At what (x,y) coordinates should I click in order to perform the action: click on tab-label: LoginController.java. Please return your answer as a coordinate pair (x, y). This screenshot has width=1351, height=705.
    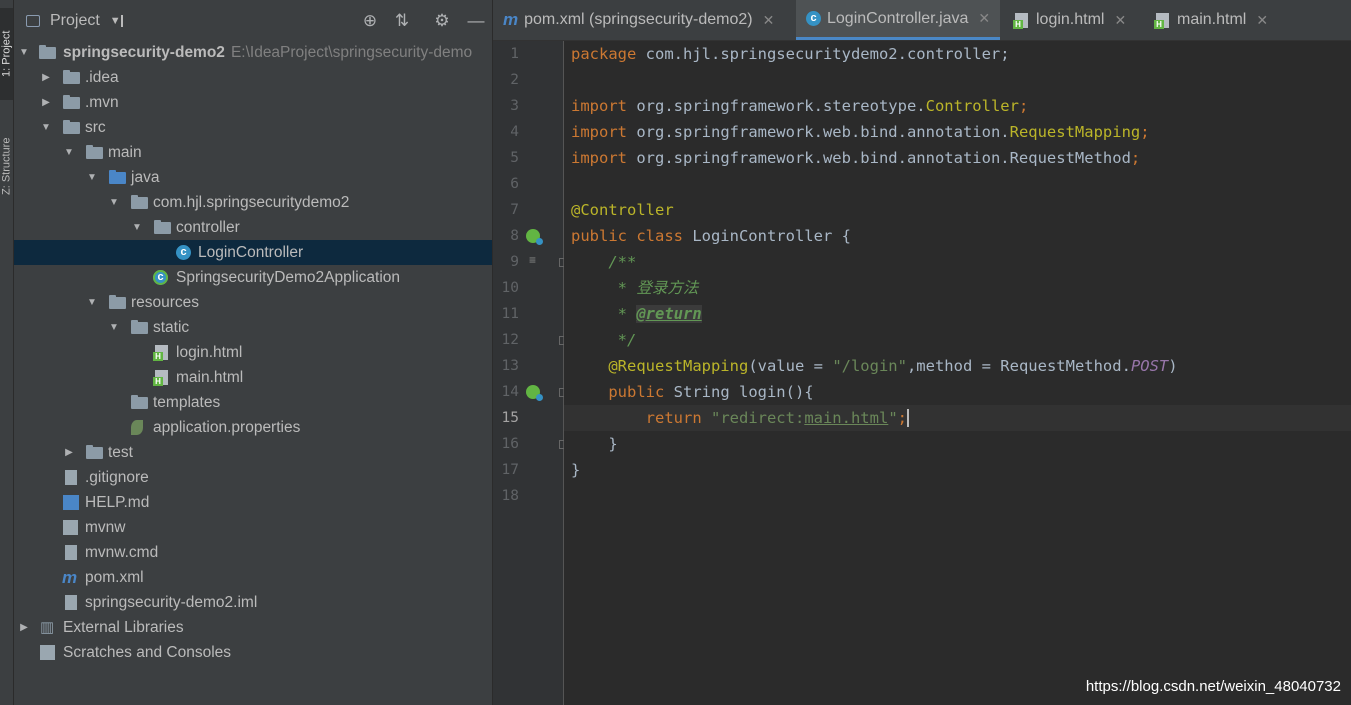
    Looking at the image, I should click on (898, 18).